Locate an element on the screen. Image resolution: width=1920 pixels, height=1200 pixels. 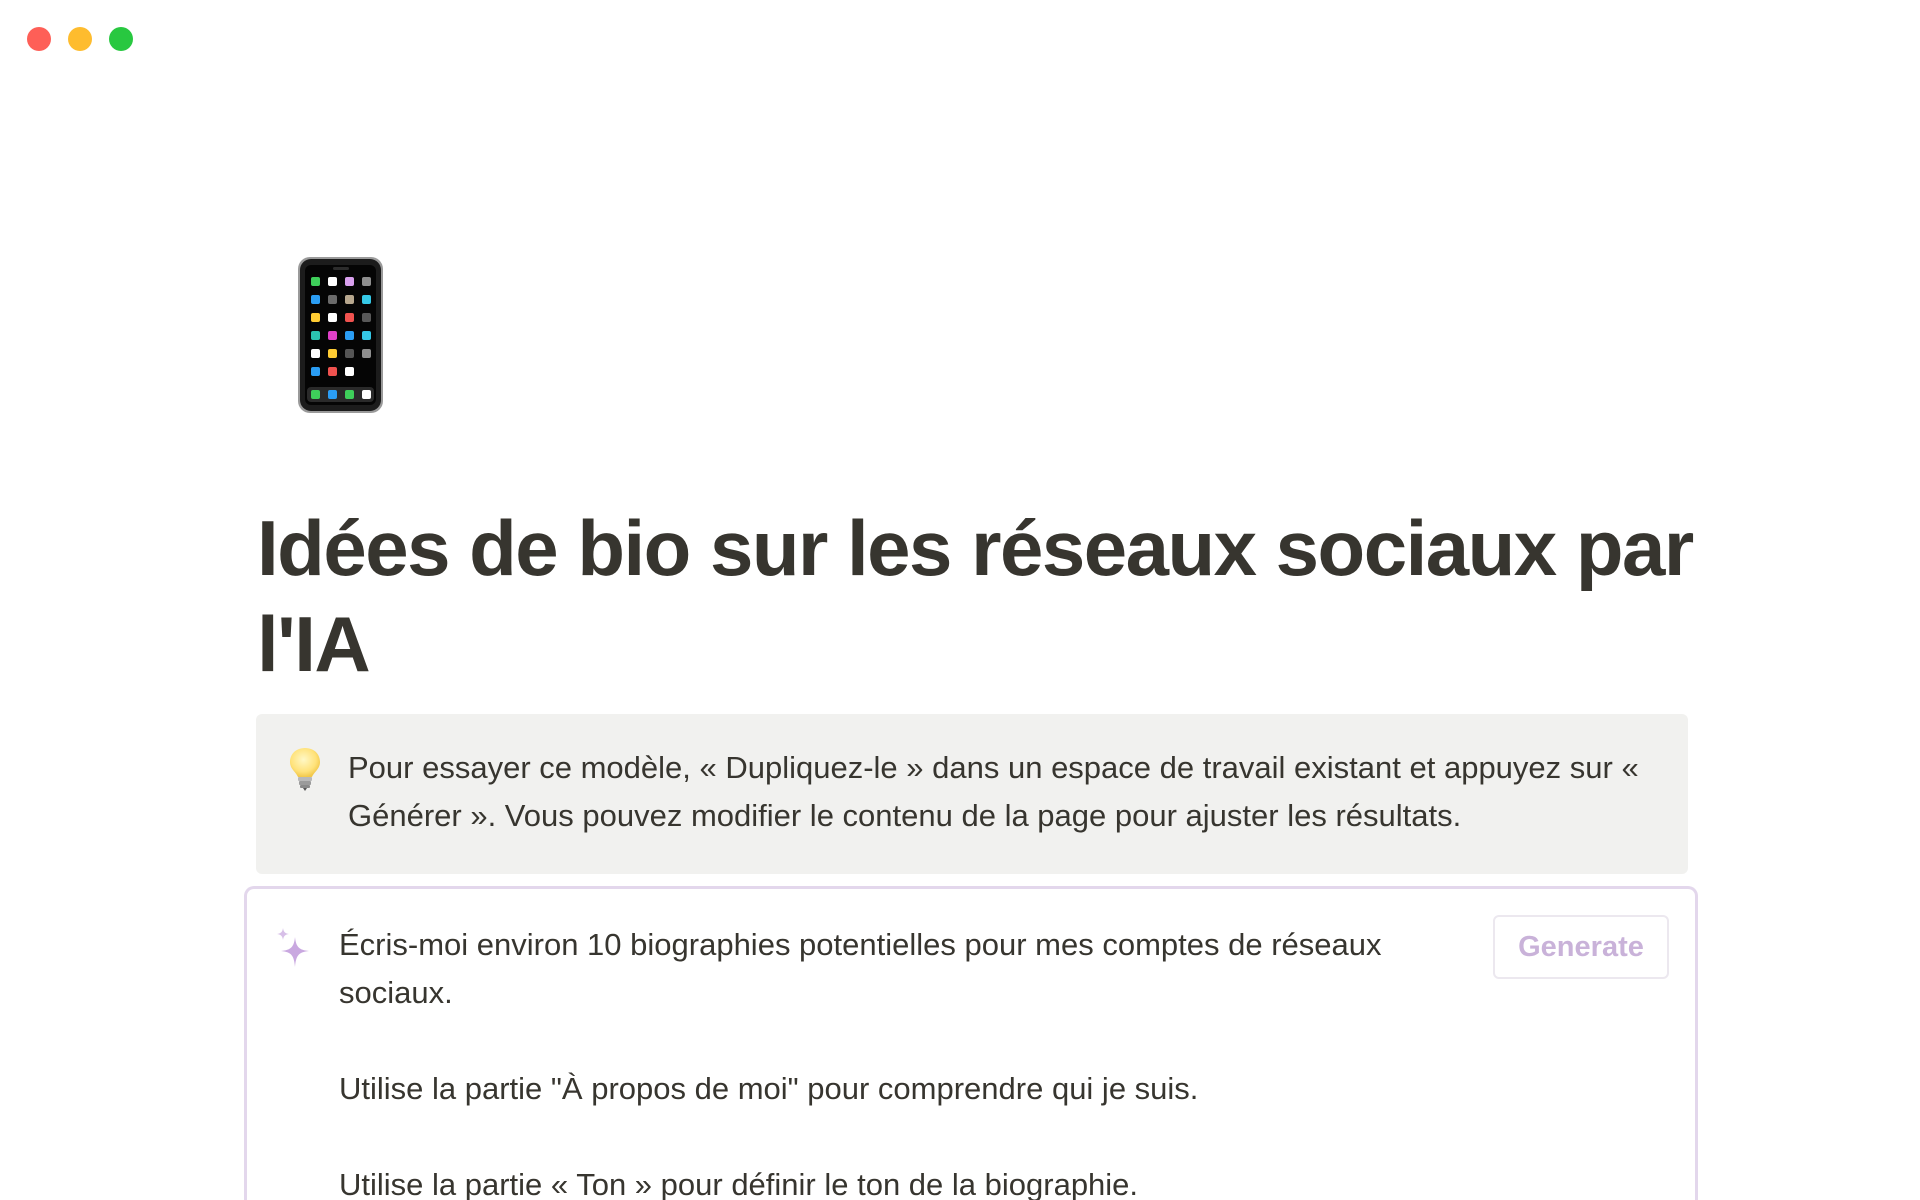
close-window-button is located at coordinates (39, 39).